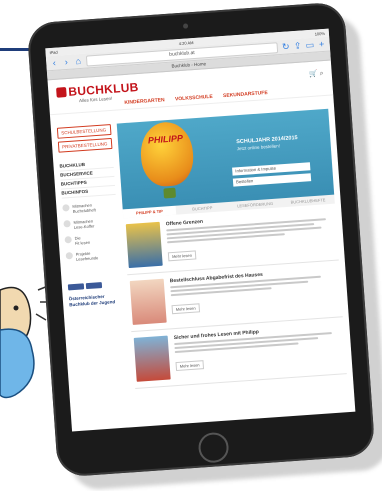 This screenshot has width=382, height=491. What do you see at coordinates (76, 287) in the screenshot?
I see `facebook-like-icon` at bounding box center [76, 287].